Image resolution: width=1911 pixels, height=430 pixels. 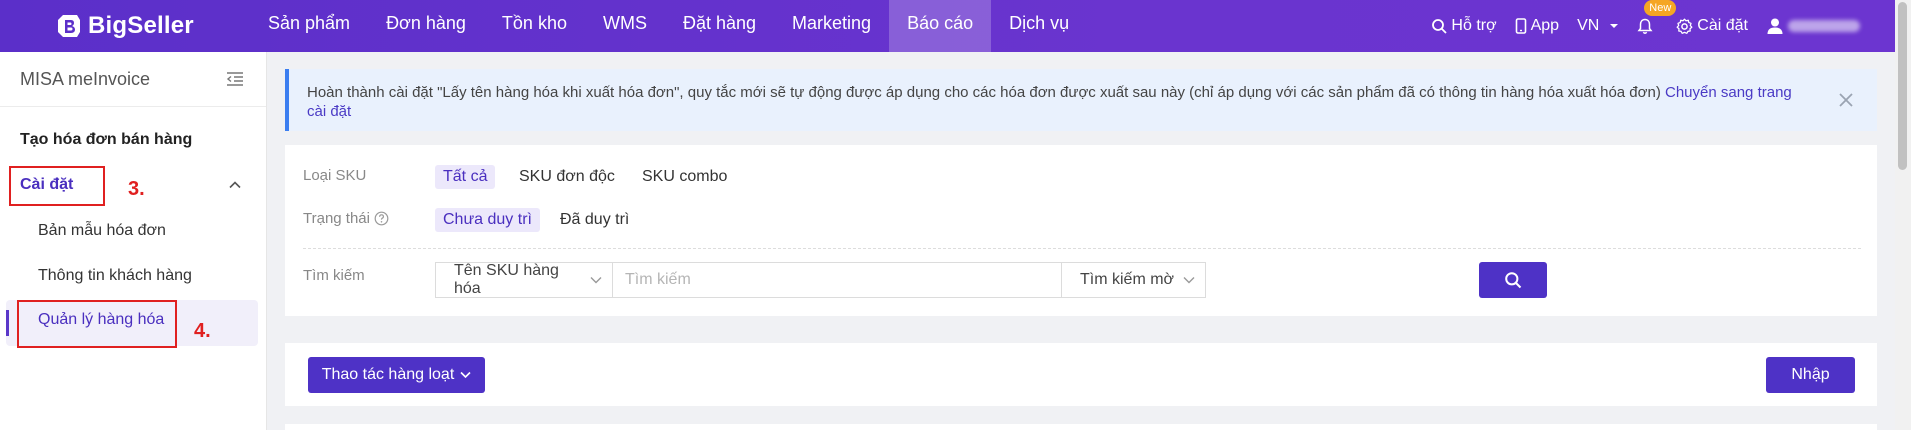 What do you see at coordinates (235, 79) in the screenshot?
I see `collapse-menu-icon` at bounding box center [235, 79].